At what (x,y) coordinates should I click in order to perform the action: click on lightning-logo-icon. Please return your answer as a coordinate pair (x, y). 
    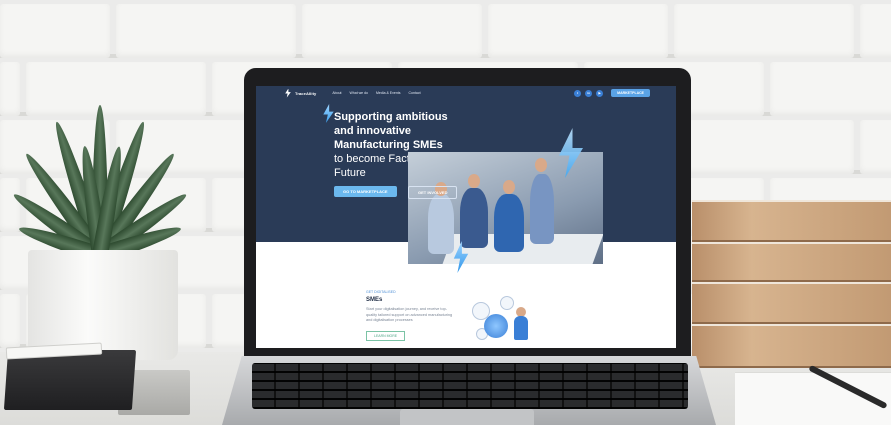
    Looking at the image, I should click on (288, 93).